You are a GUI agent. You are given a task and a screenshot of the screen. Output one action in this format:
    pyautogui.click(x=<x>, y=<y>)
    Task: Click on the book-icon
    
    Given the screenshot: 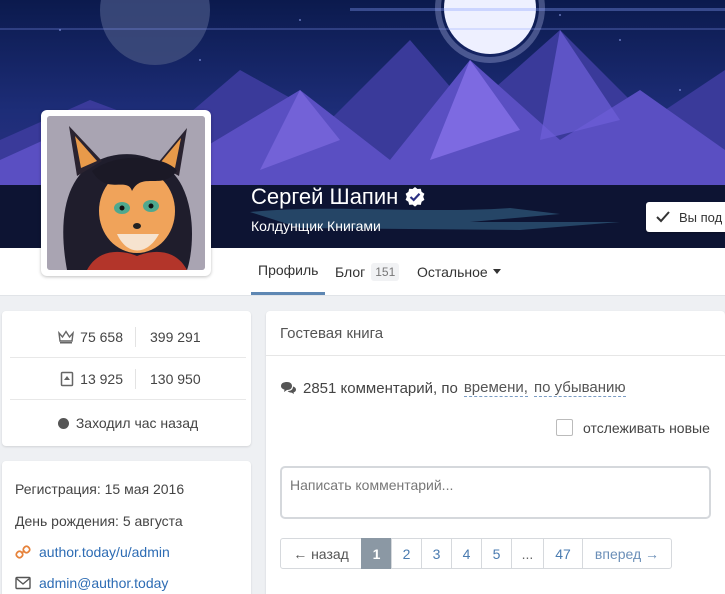 What is the action you would take?
    pyautogui.click(x=67, y=379)
    